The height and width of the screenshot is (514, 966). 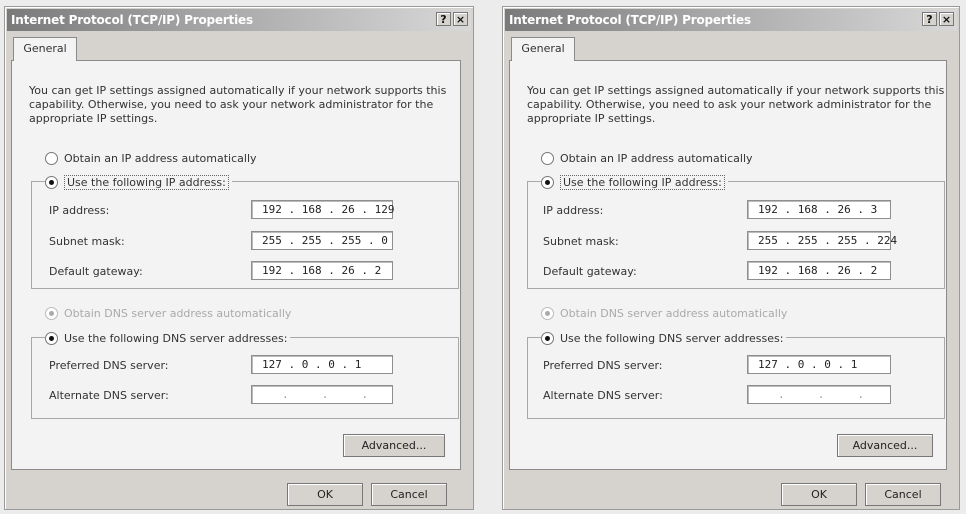 What do you see at coordinates (822, 240) in the screenshot?
I see `subnet-mask-field: 255 . 255 . 255 . 224` at bounding box center [822, 240].